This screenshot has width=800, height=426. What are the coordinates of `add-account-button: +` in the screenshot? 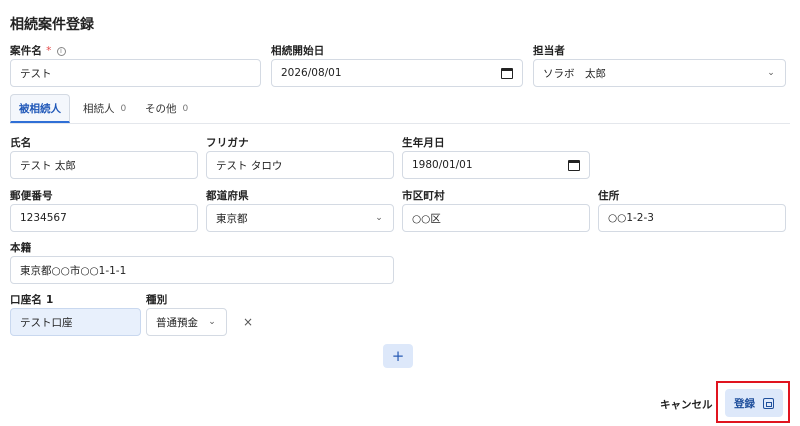 It's located at (398, 356).